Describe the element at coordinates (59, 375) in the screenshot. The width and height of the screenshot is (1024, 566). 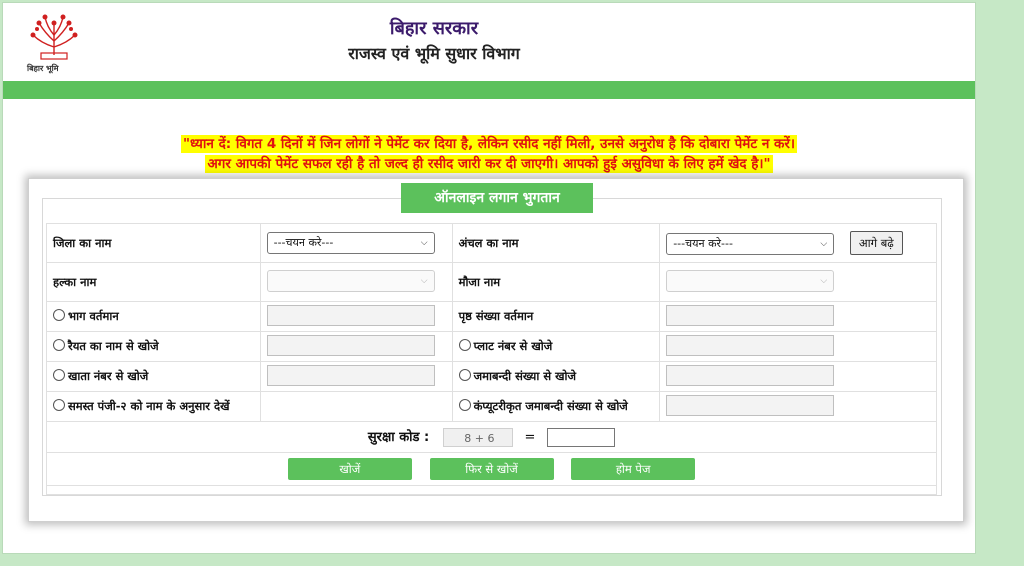
I see `khata-radio` at that location.